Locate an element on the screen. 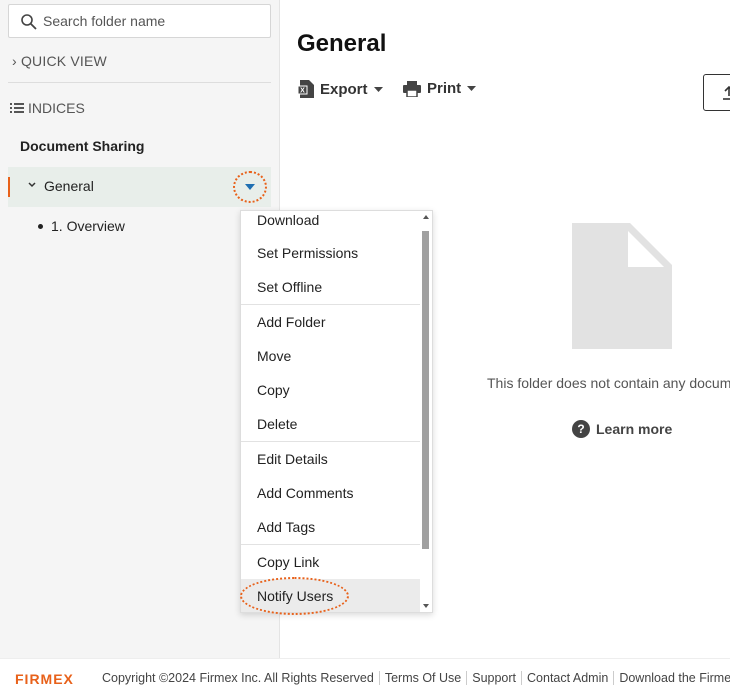  export-excel-icon: X is located at coordinates (306, 89).